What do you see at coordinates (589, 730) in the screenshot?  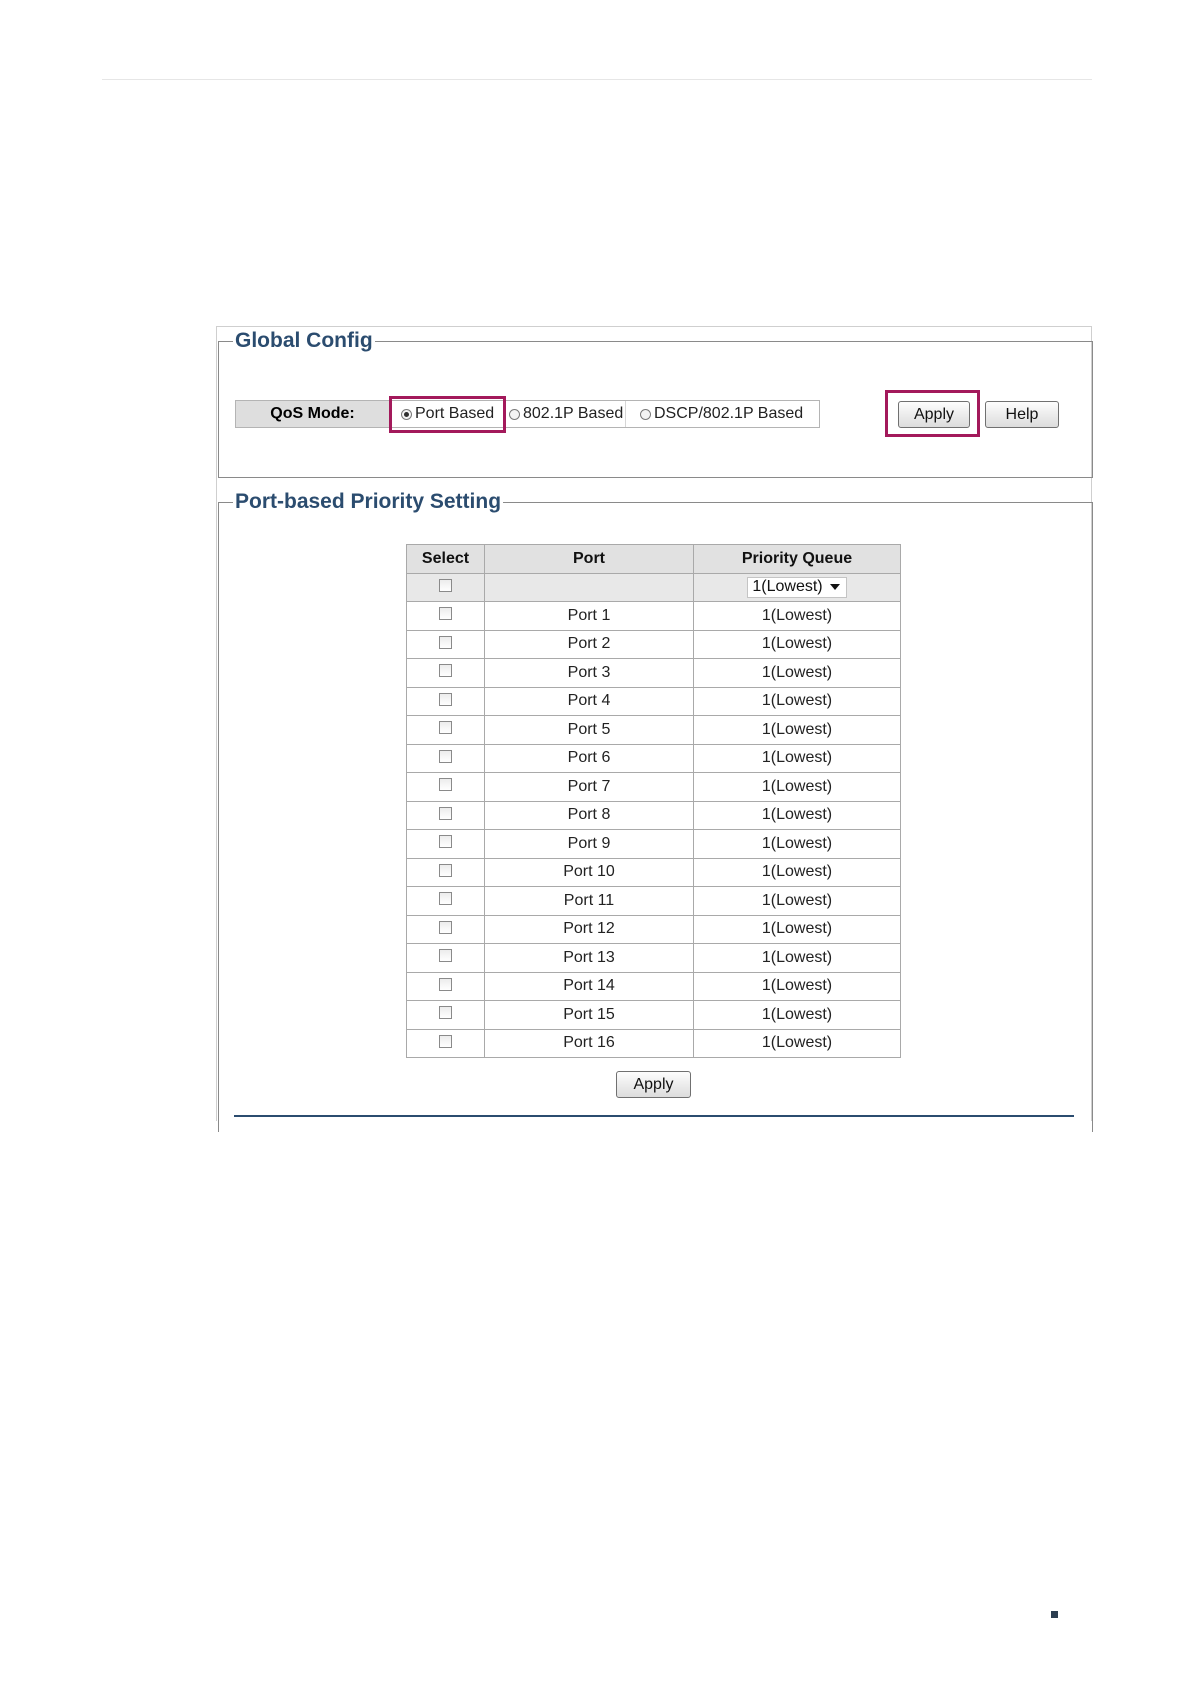 I see `port-cell: Port 5` at bounding box center [589, 730].